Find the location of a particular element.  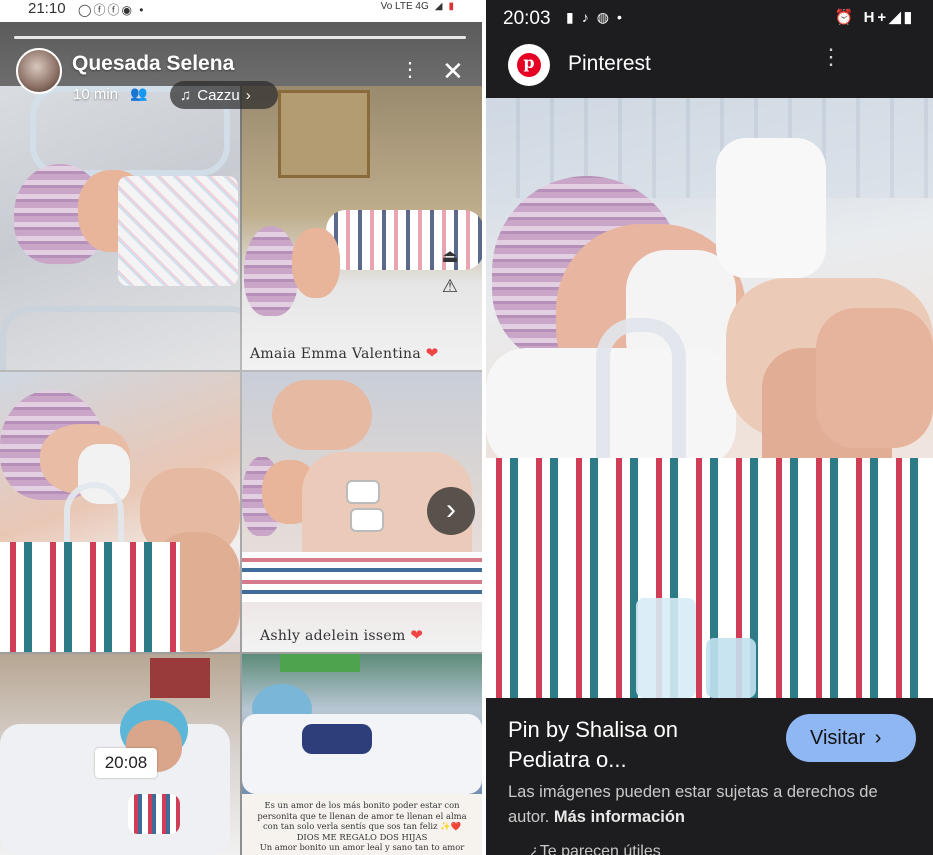

status-time: 20:03 is located at coordinates (527, 18).